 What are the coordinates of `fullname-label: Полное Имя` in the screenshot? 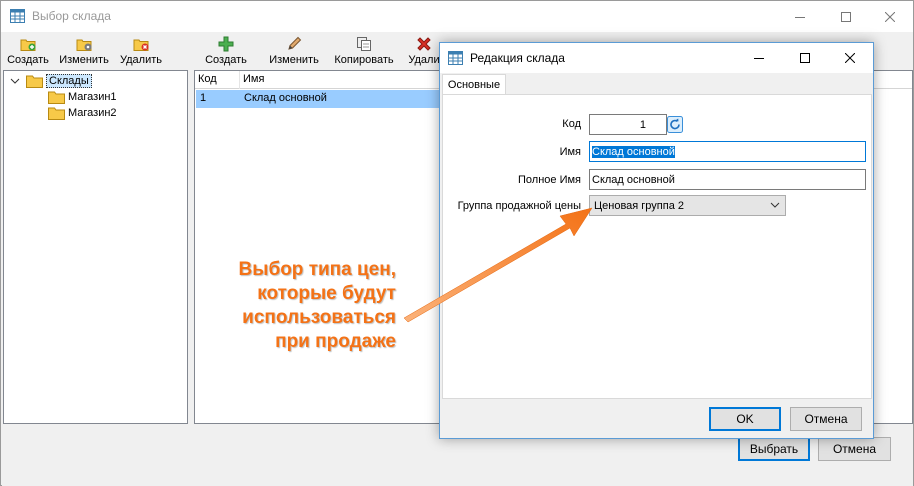 It's located at (549, 180).